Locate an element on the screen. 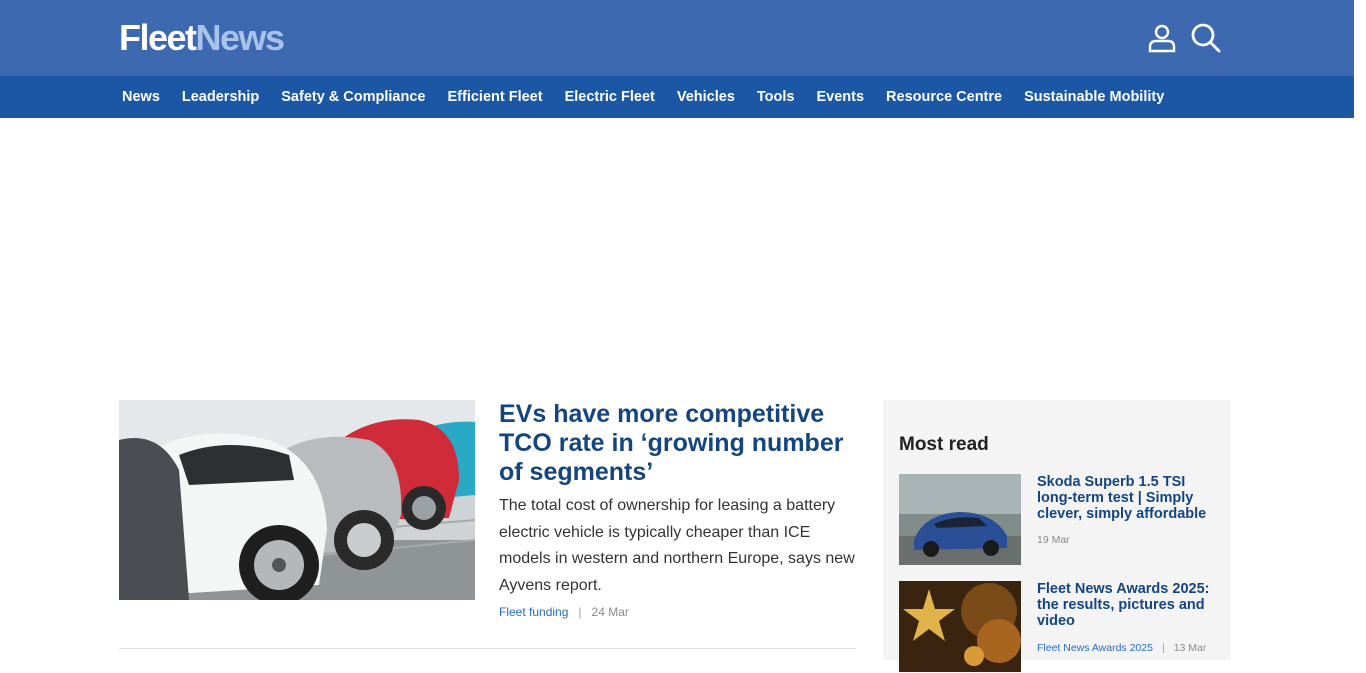  search-icon is located at coordinates (1206, 38).